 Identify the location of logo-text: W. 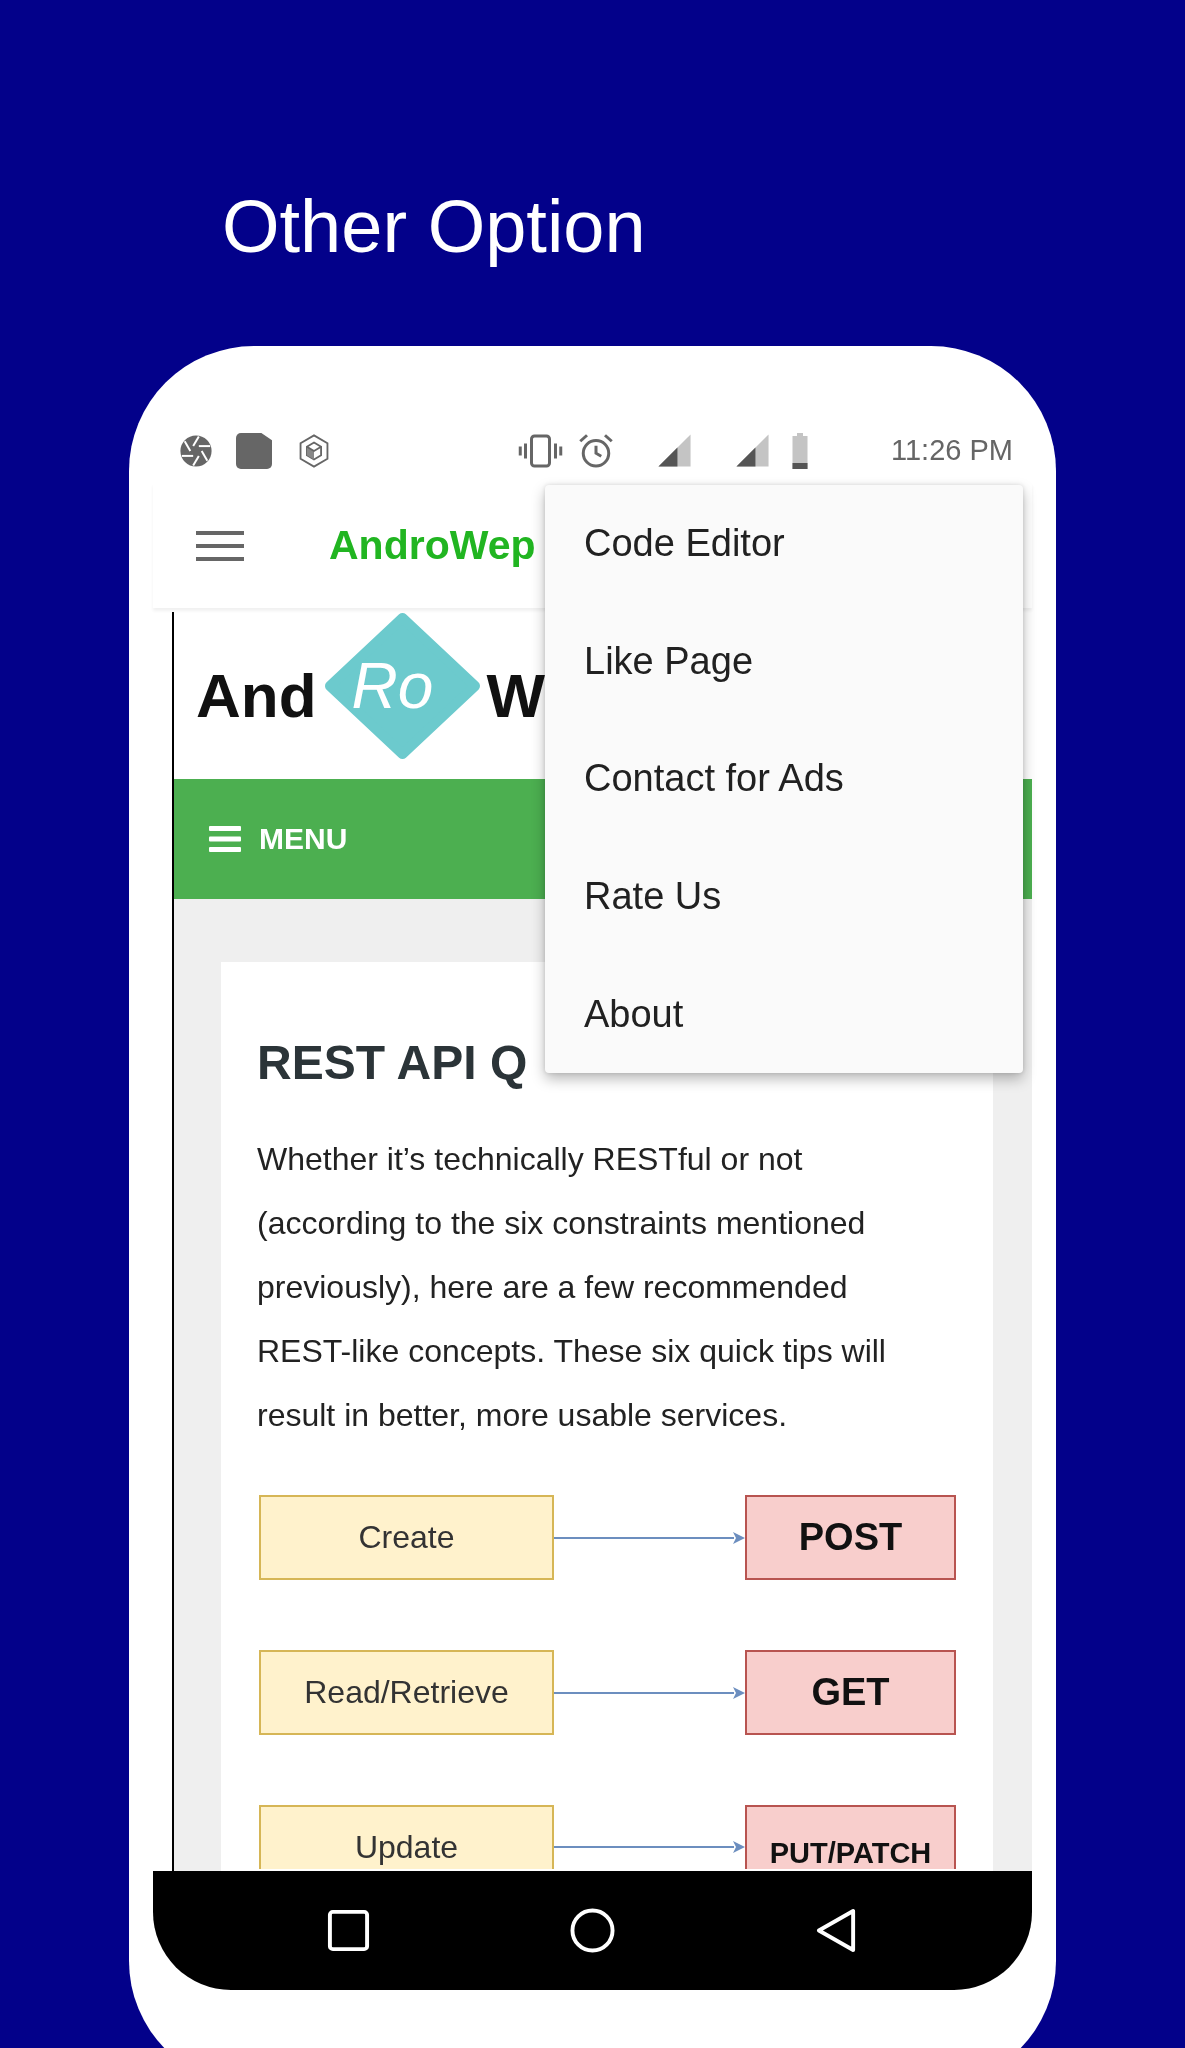
(516, 695).